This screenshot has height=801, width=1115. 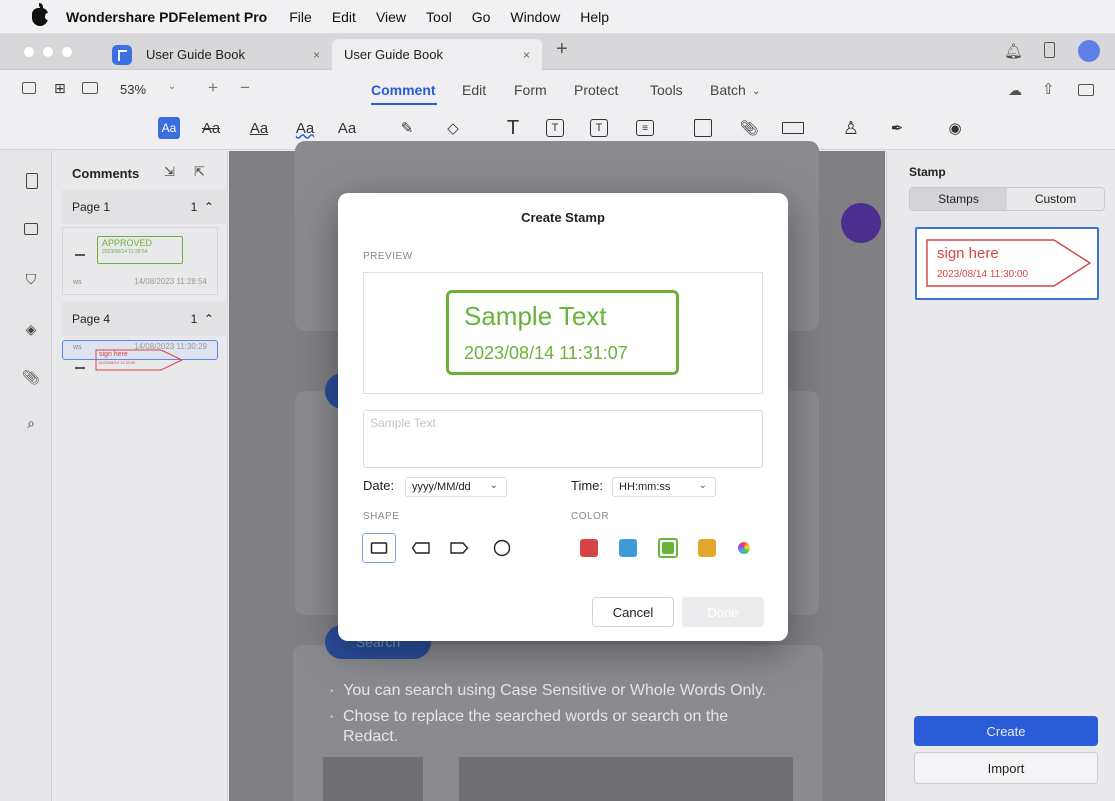 What do you see at coordinates (502, 548) in the screenshot?
I see `shape-circle-option` at bounding box center [502, 548].